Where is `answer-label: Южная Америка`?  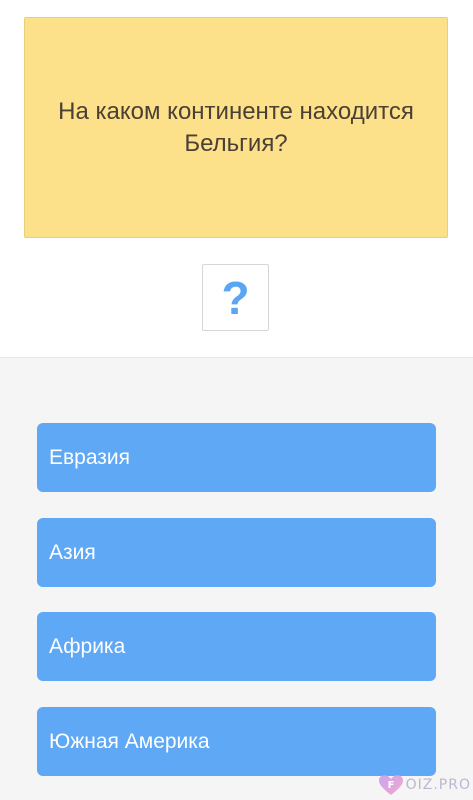 answer-label: Южная Америка is located at coordinates (129, 741).